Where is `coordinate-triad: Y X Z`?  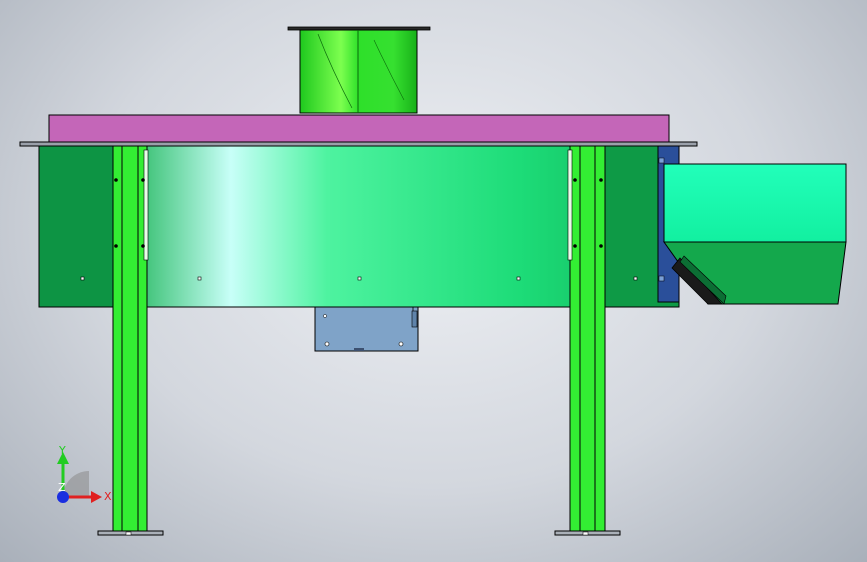
coordinate-triad: Y X Z is located at coordinates (84, 473).